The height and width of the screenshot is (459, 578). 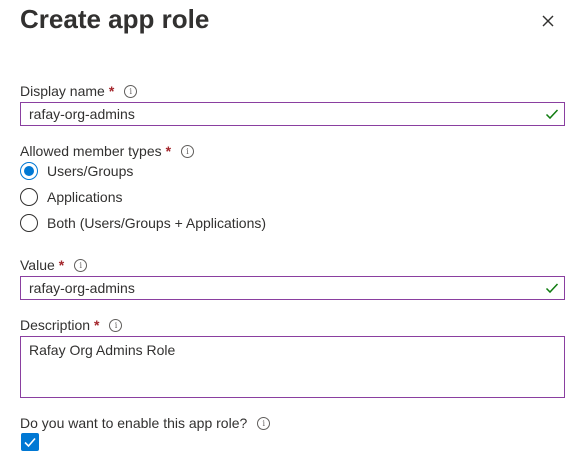 What do you see at coordinates (55, 325) in the screenshot?
I see `description-label: Description` at bounding box center [55, 325].